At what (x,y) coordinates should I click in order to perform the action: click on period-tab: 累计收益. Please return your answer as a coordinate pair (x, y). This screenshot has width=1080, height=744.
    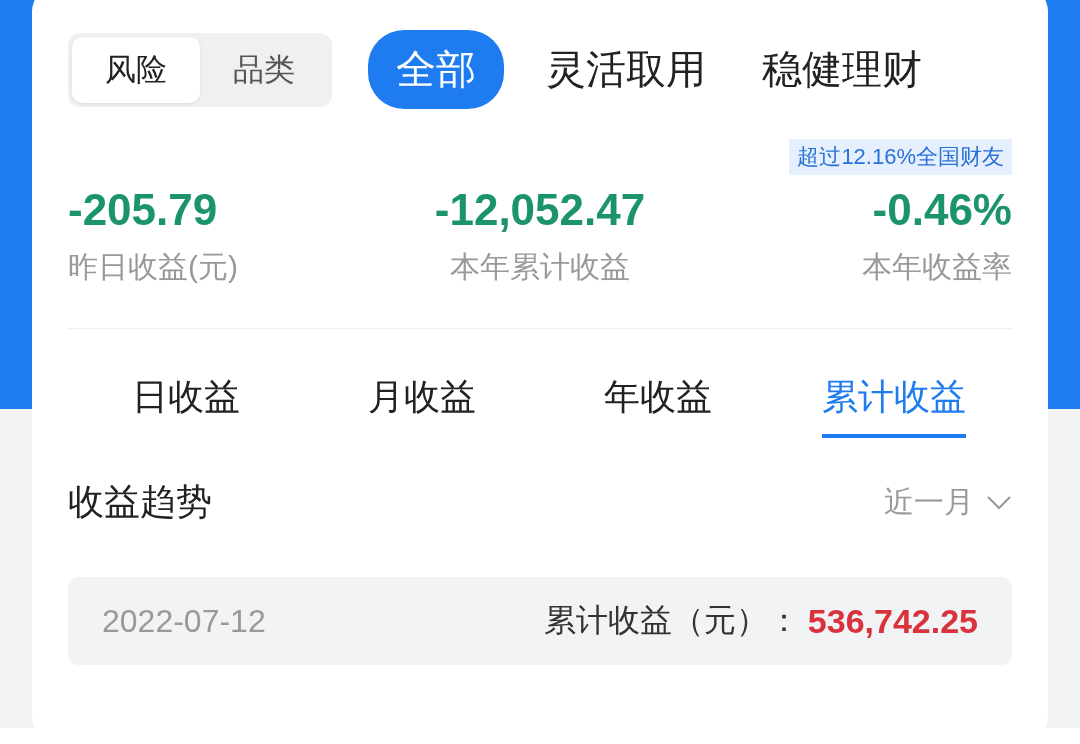
    Looking at the image, I should click on (894, 405).